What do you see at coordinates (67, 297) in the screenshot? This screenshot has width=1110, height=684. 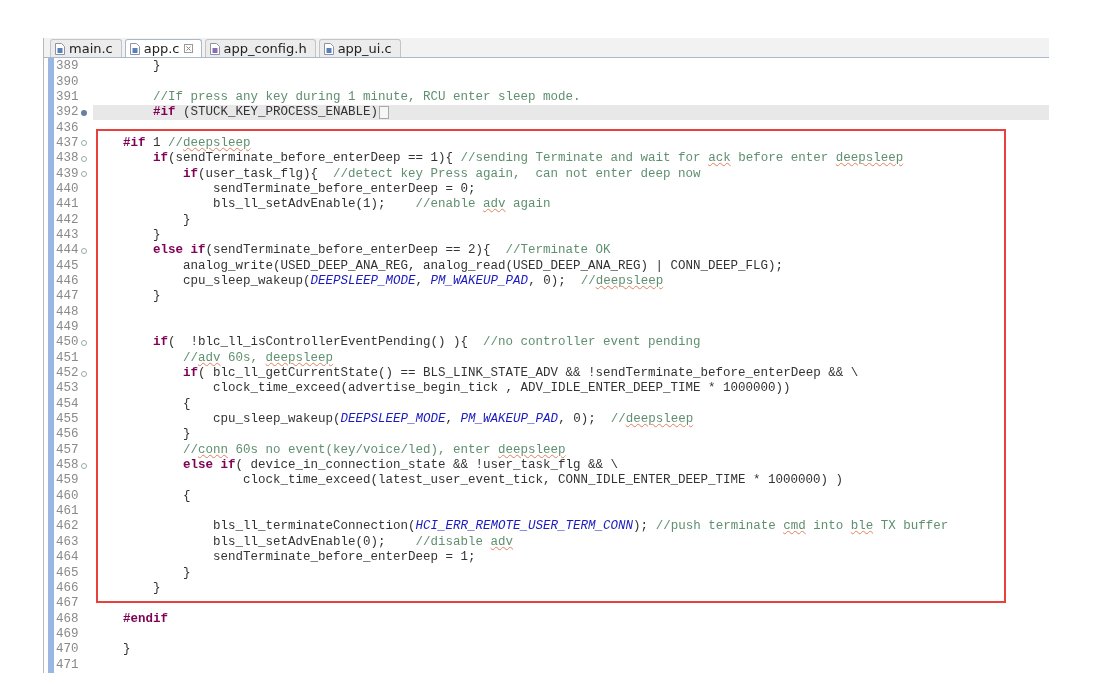 I see `line-number: 447` at bounding box center [67, 297].